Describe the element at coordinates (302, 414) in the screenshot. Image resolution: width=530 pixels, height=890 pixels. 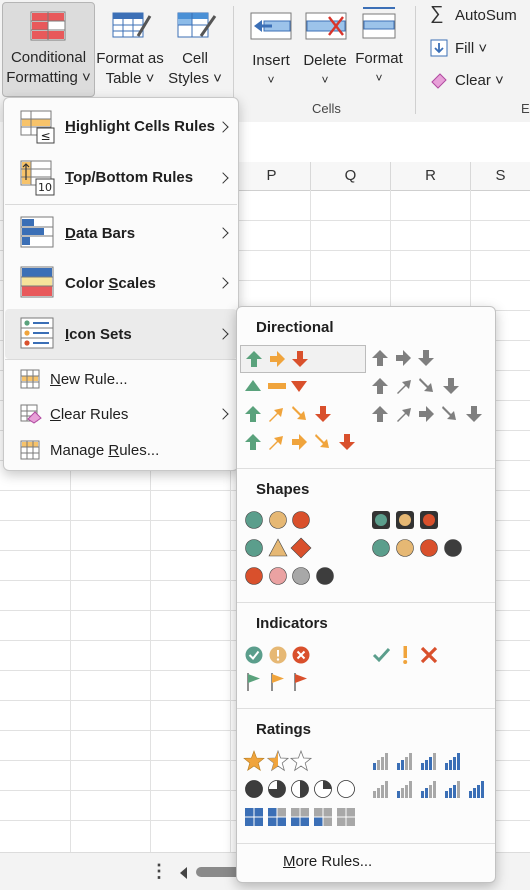
I see `icon-set-4-arrows-colored` at that location.